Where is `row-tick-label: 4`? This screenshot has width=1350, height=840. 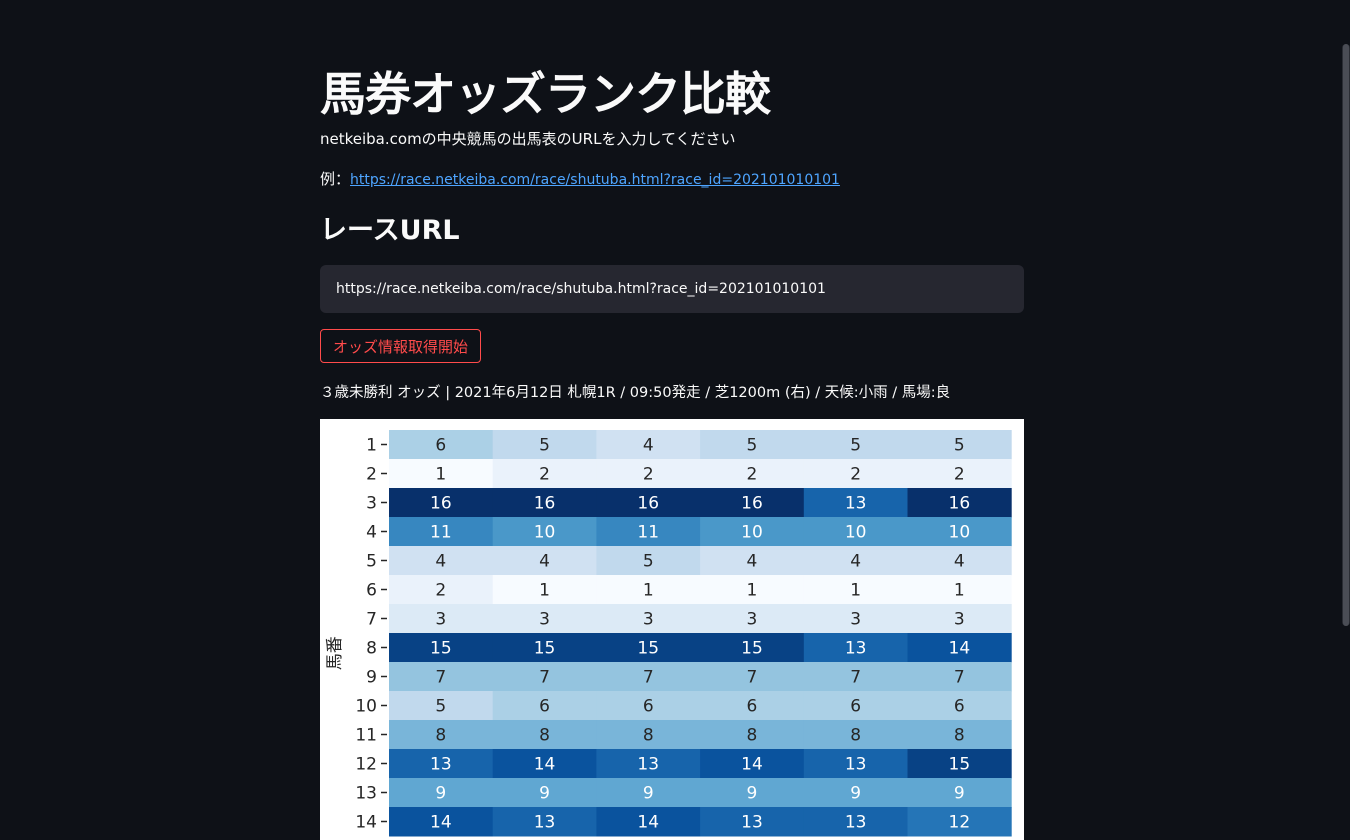 row-tick-label: 4 is located at coordinates (371, 533).